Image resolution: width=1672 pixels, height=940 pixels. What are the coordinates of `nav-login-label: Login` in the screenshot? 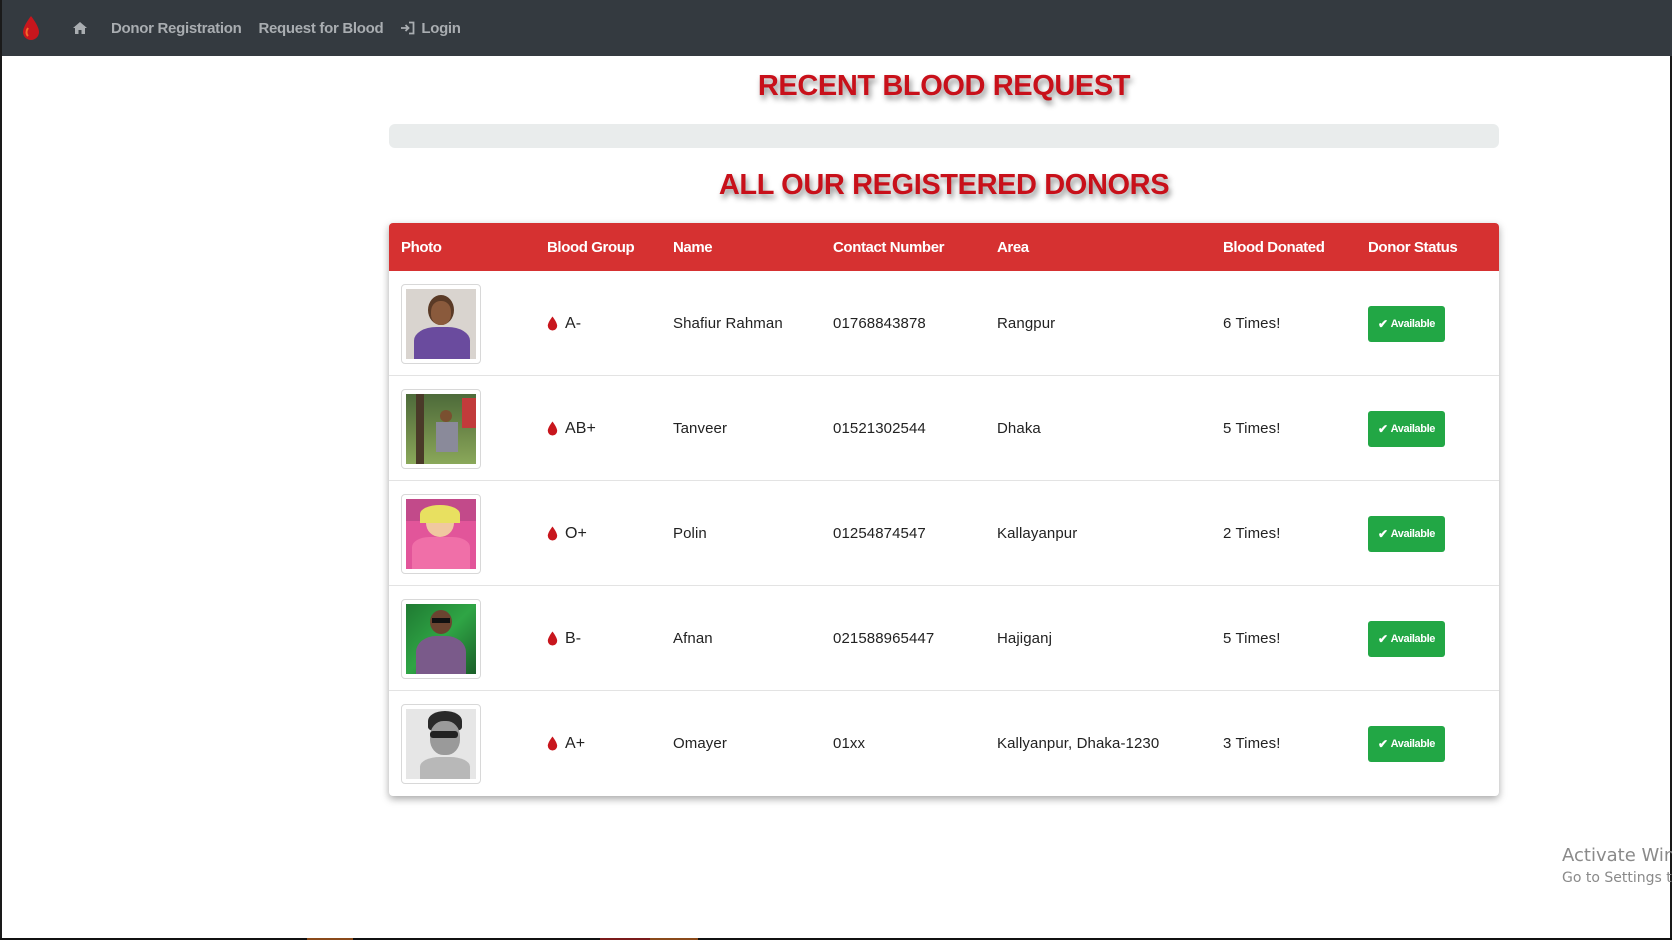 It's located at (441, 28).